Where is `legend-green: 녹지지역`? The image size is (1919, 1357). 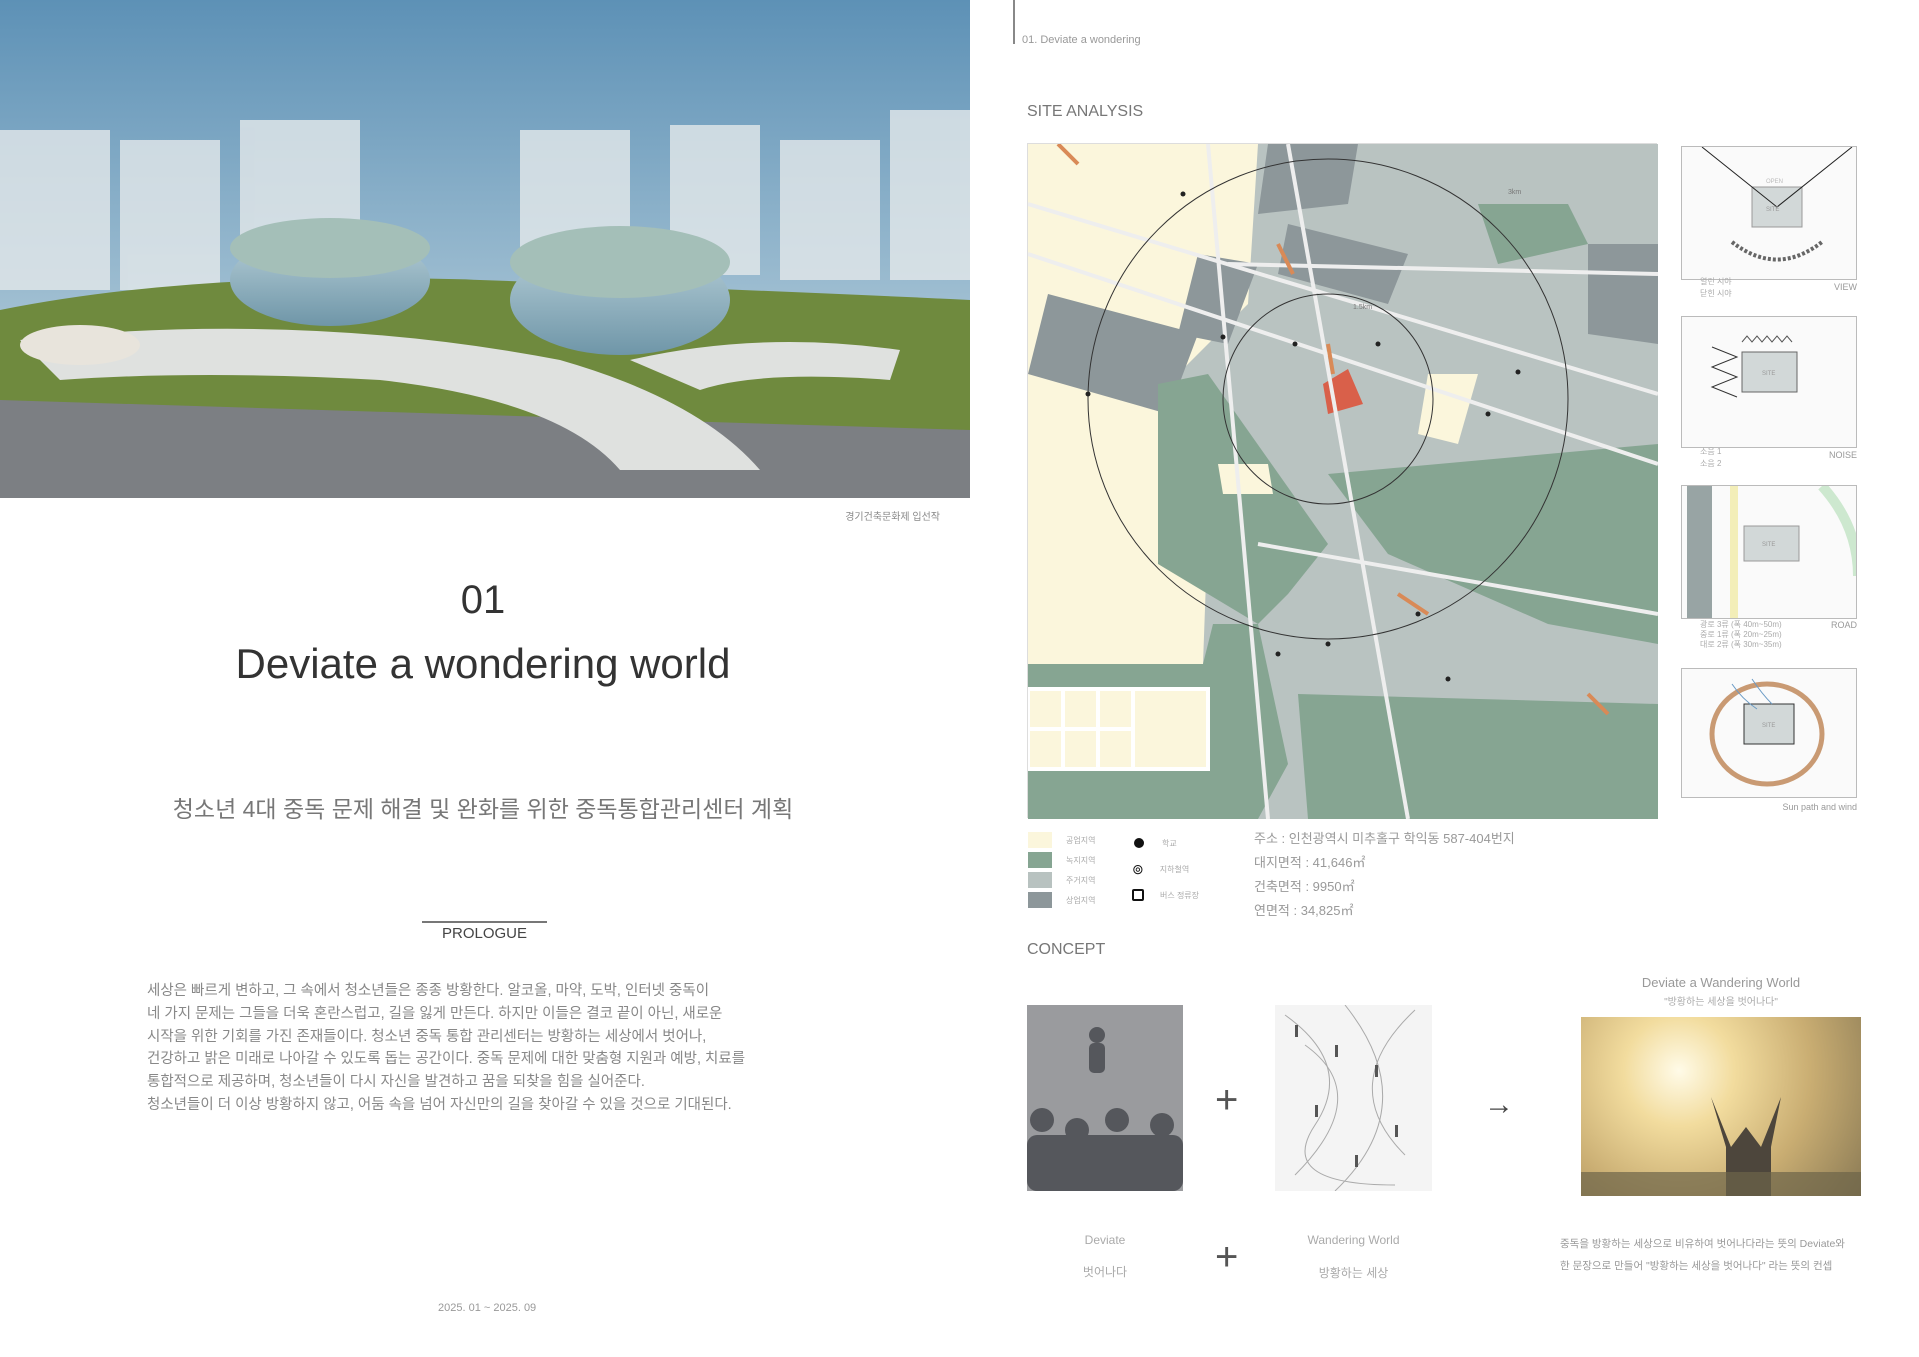 legend-green: 녹지지역 is located at coordinates (1061, 860).